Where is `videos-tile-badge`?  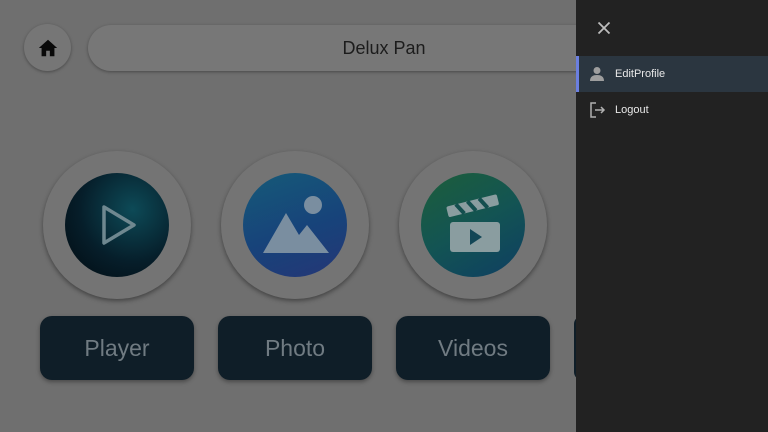
videos-tile-badge is located at coordinates (473, 225).